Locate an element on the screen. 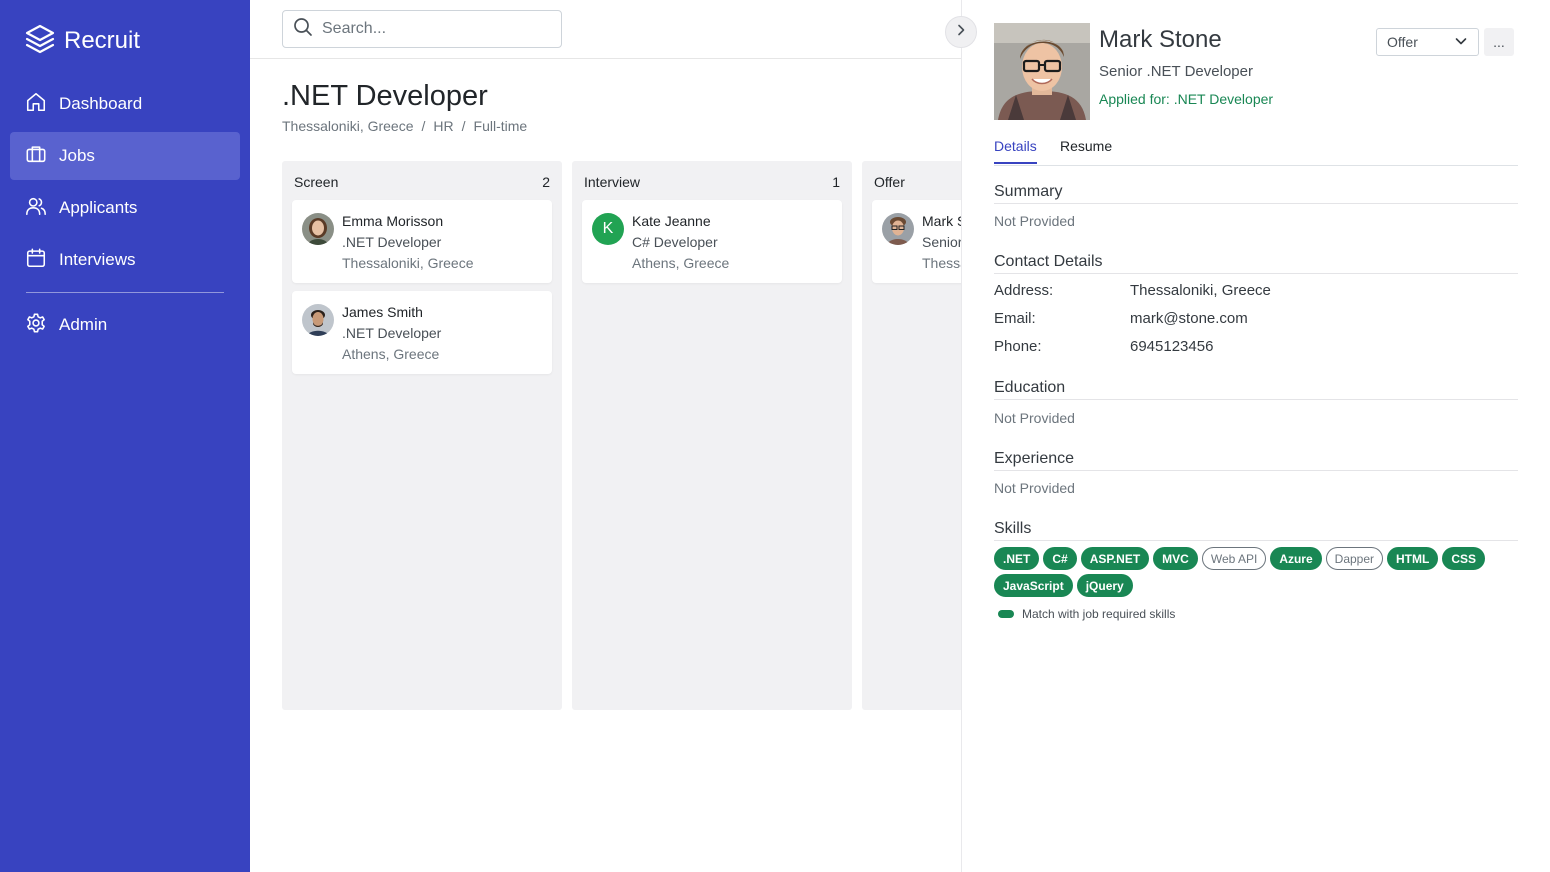 This screenshot has height=872, width=1550. skill-badge: .NET is located at coordinates (1017, 558).